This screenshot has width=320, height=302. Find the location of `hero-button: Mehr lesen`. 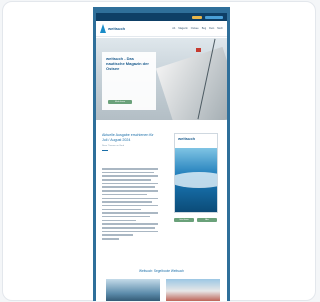

hero-button: Mehr lesen is located at coordinates (120, 102).